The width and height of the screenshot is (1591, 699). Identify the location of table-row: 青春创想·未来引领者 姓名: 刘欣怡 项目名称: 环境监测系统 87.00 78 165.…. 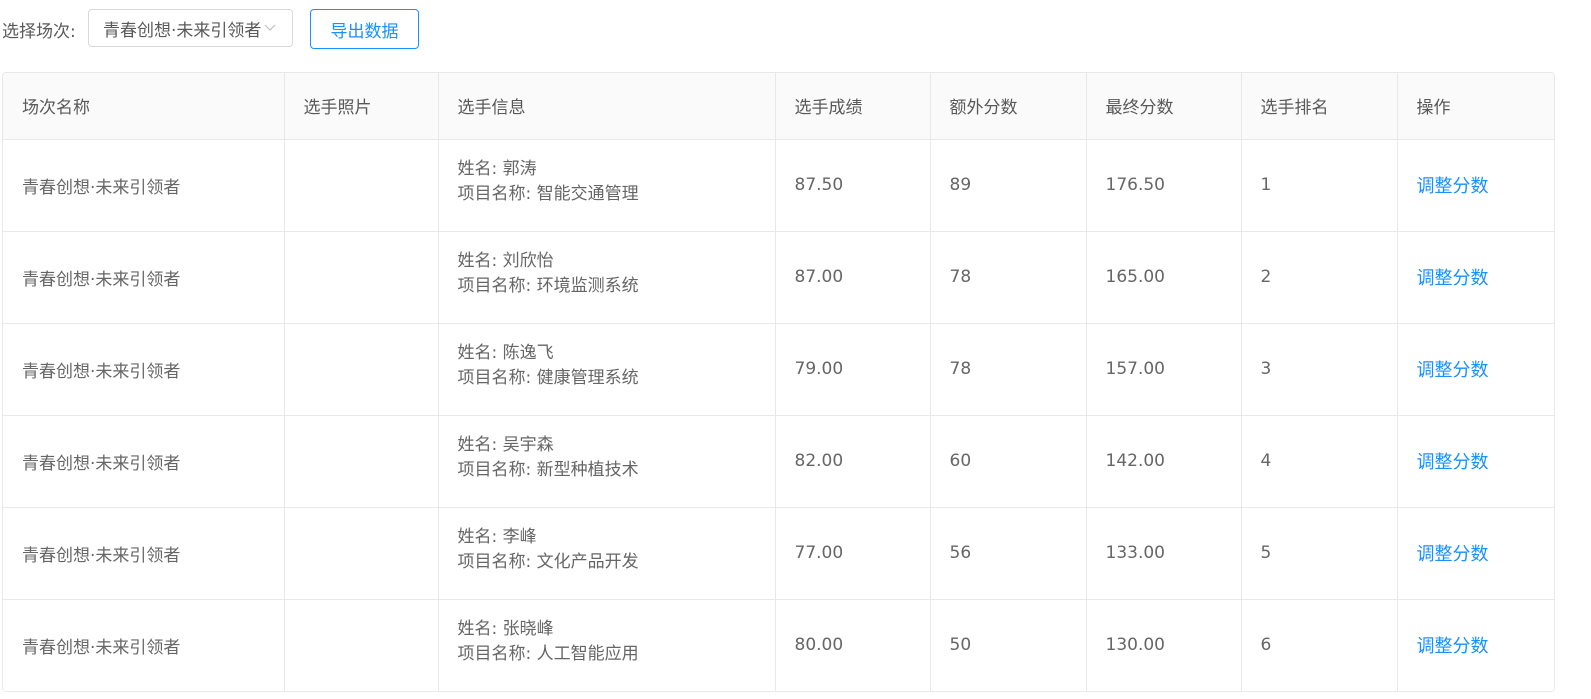
(778, 277).